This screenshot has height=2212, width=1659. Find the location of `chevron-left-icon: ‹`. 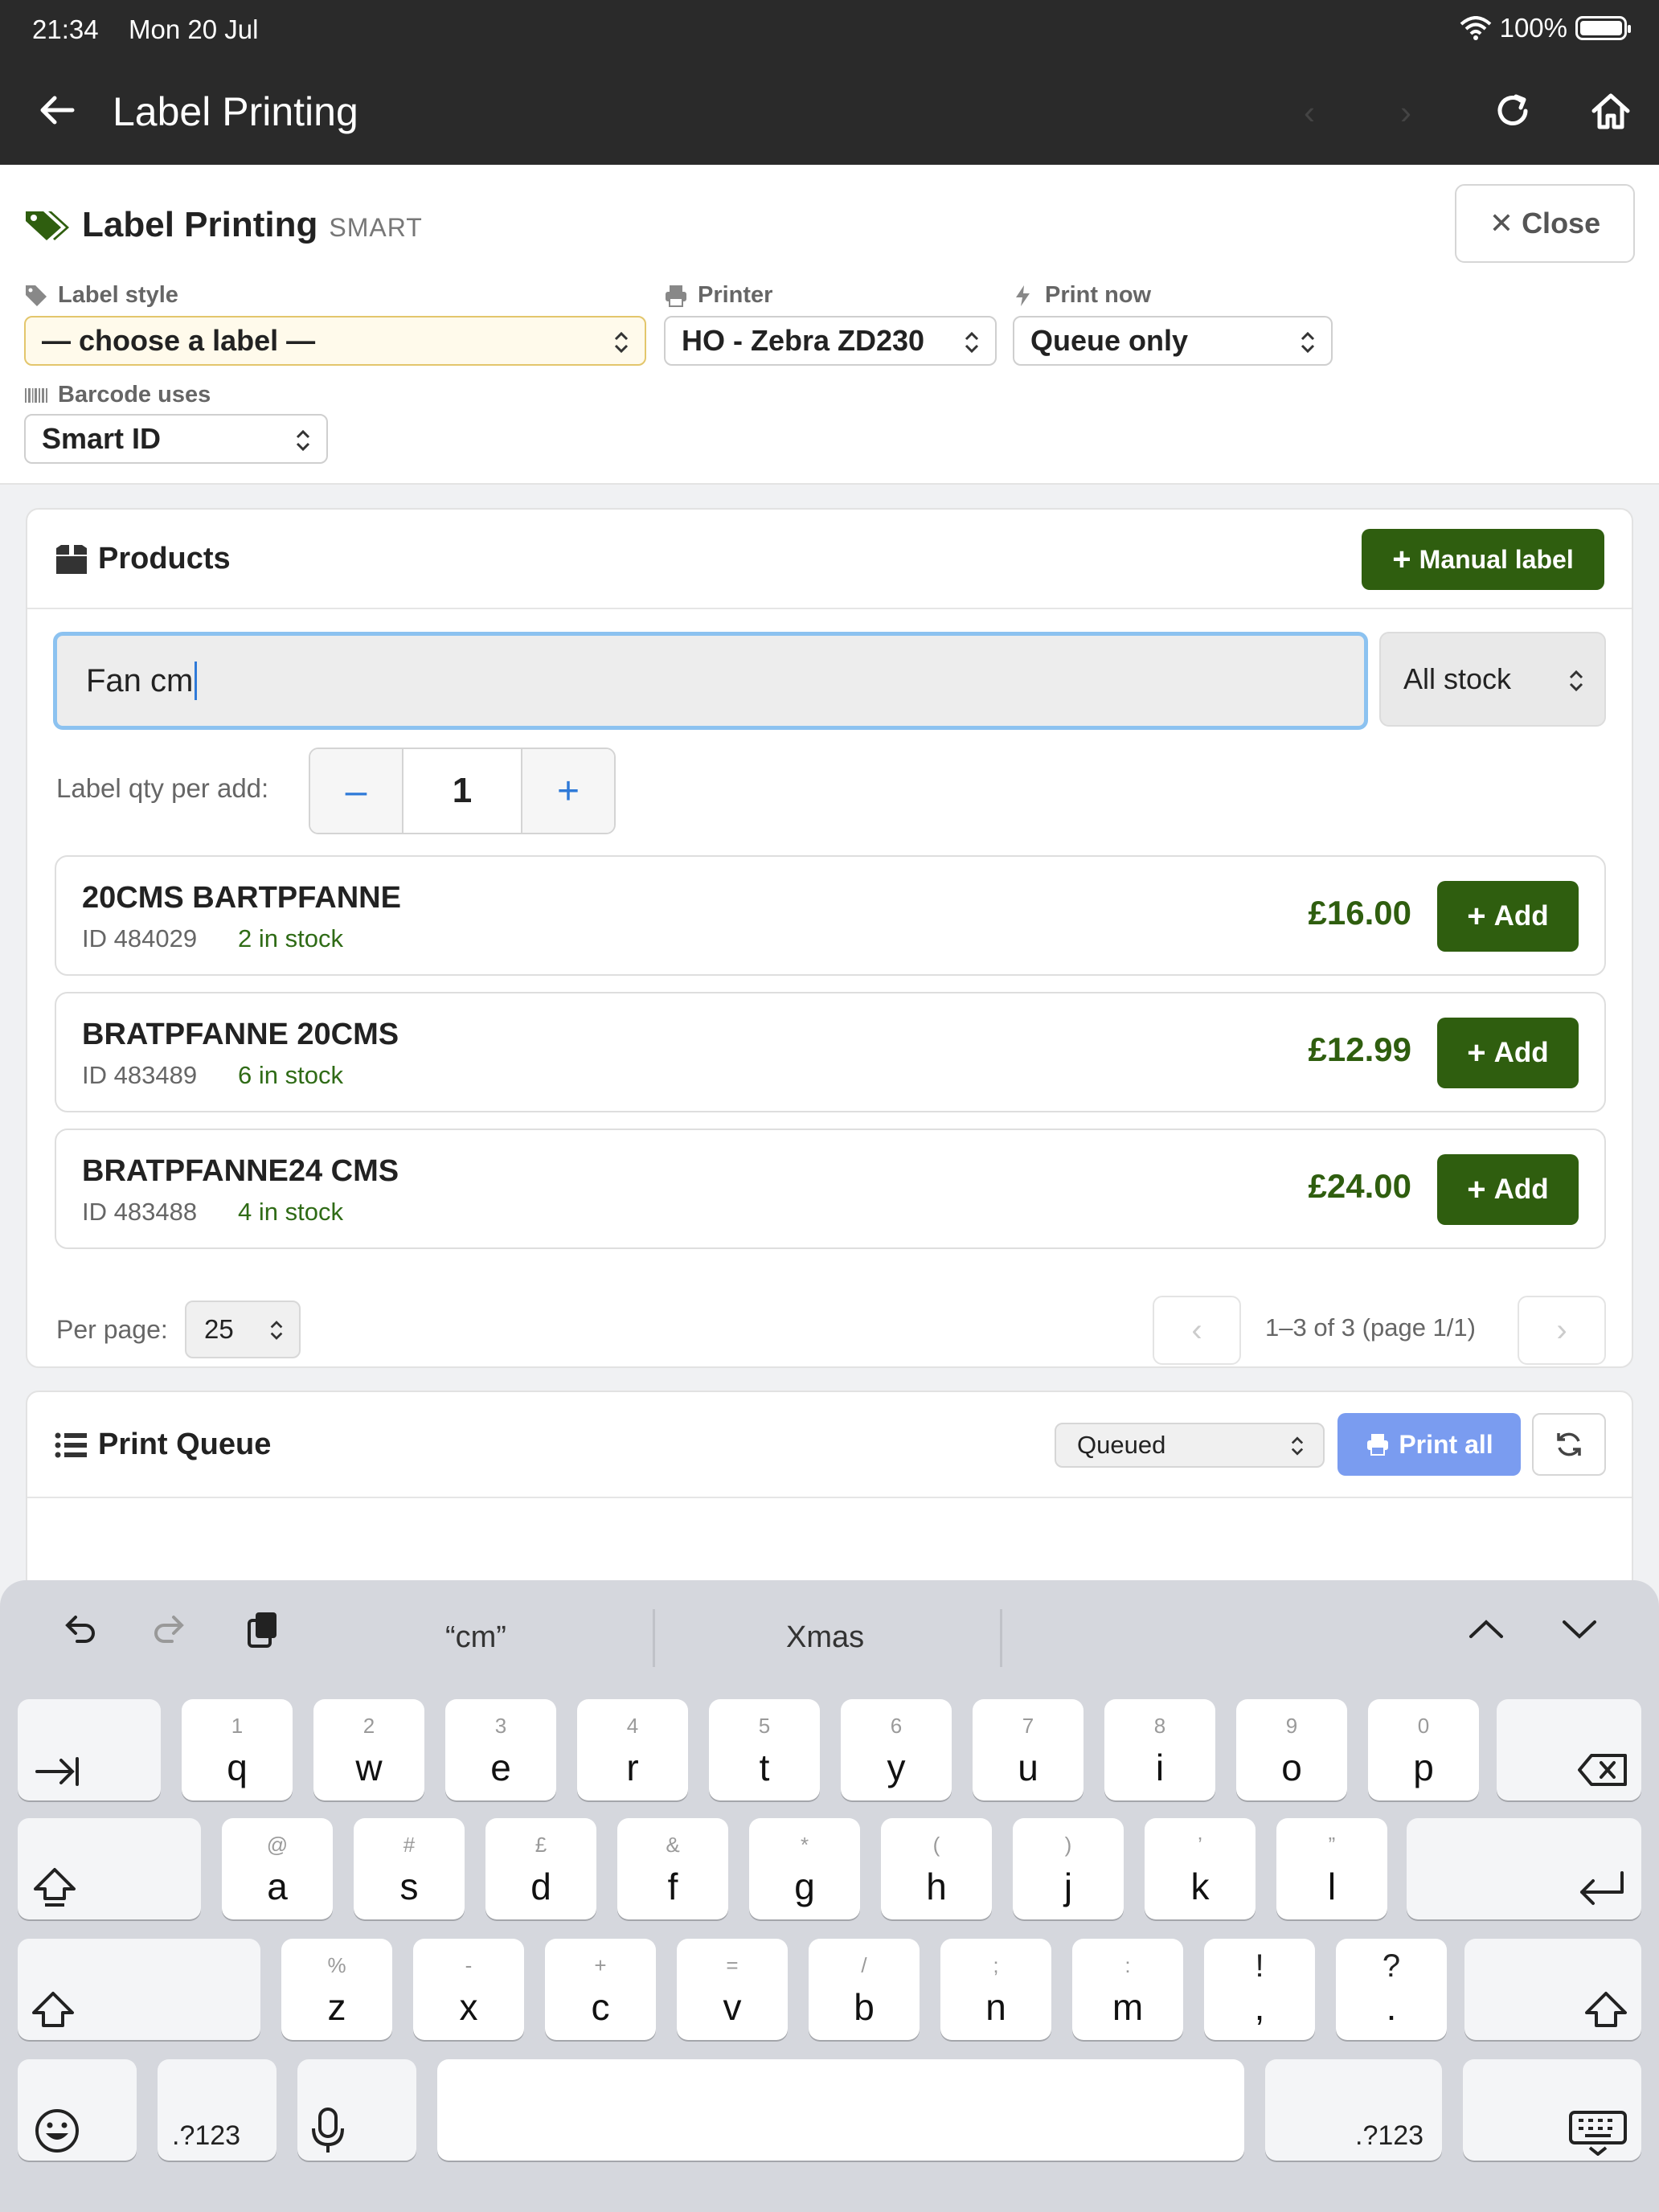

chevron-left-icon: ‹ is located at coordinates (1196, 1330).